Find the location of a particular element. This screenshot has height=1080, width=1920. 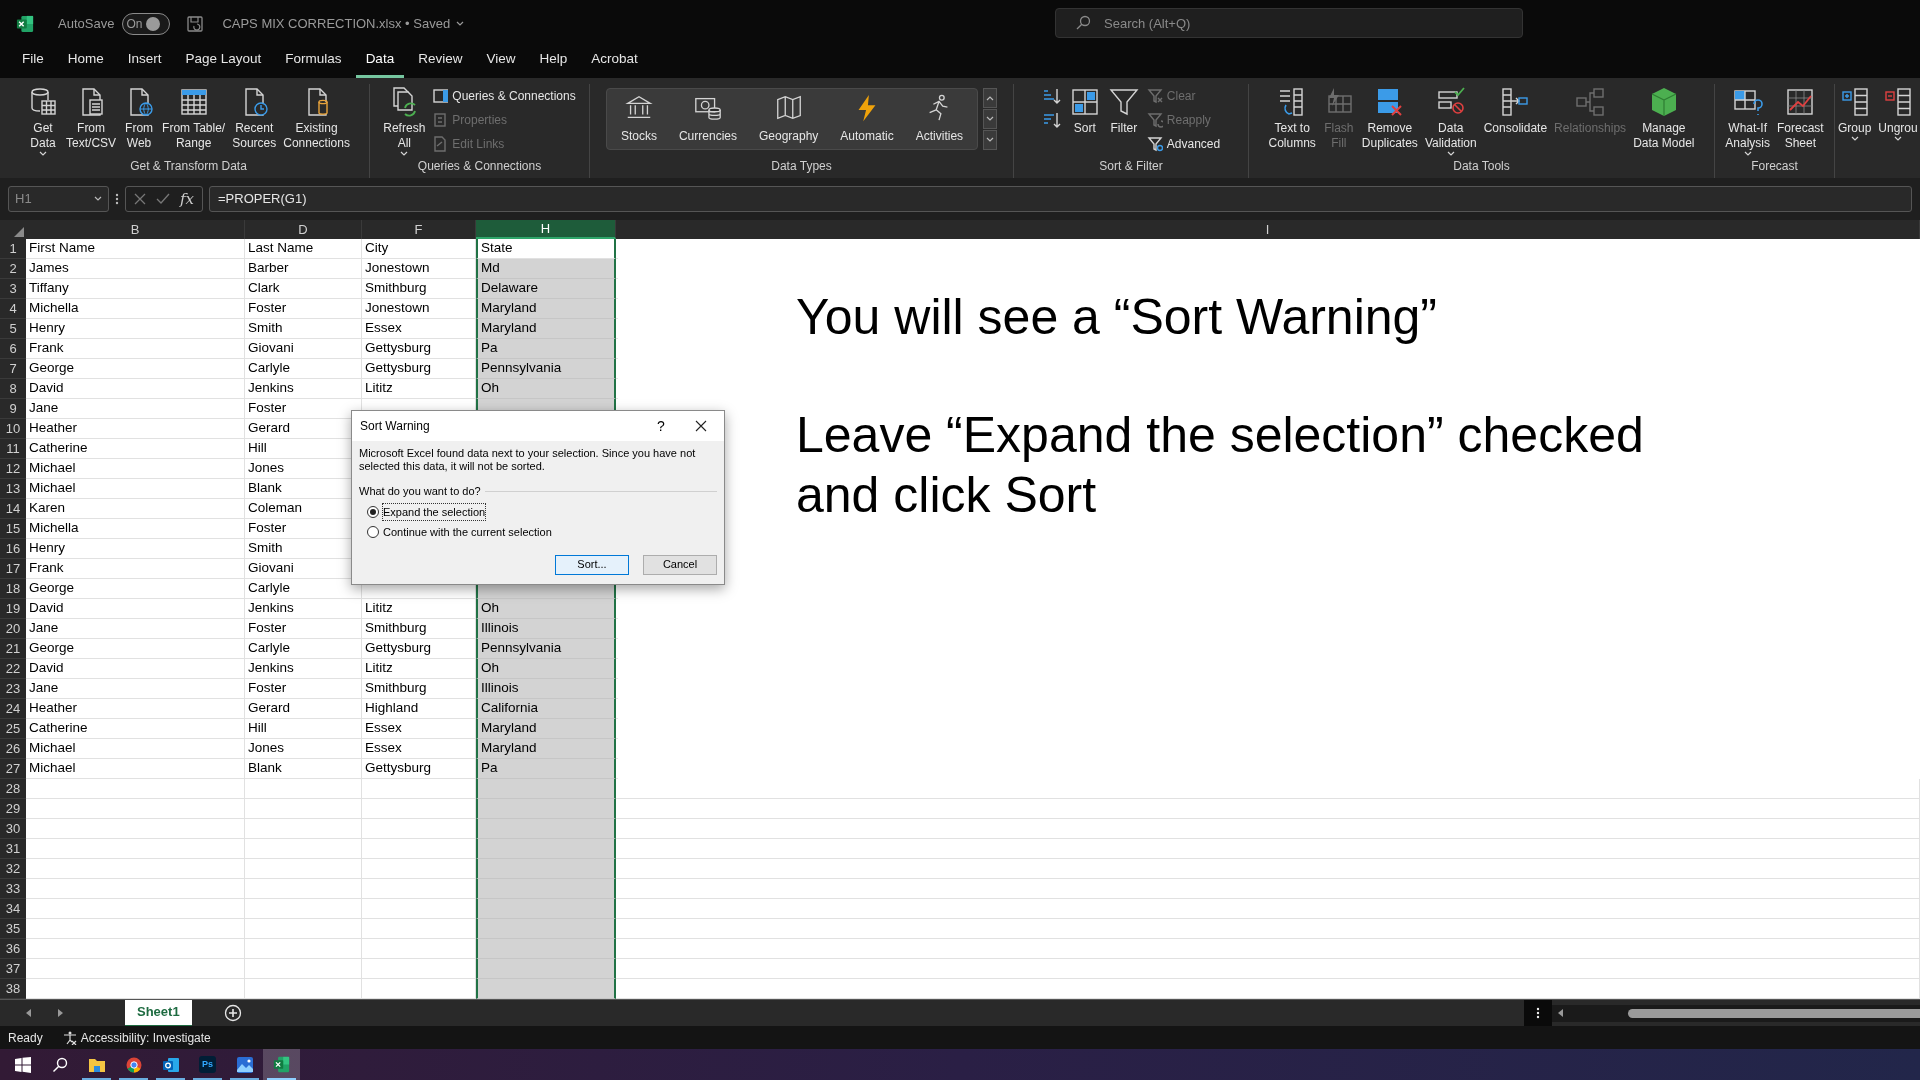

menu-tab: Review is located at coordinates (440, 63).